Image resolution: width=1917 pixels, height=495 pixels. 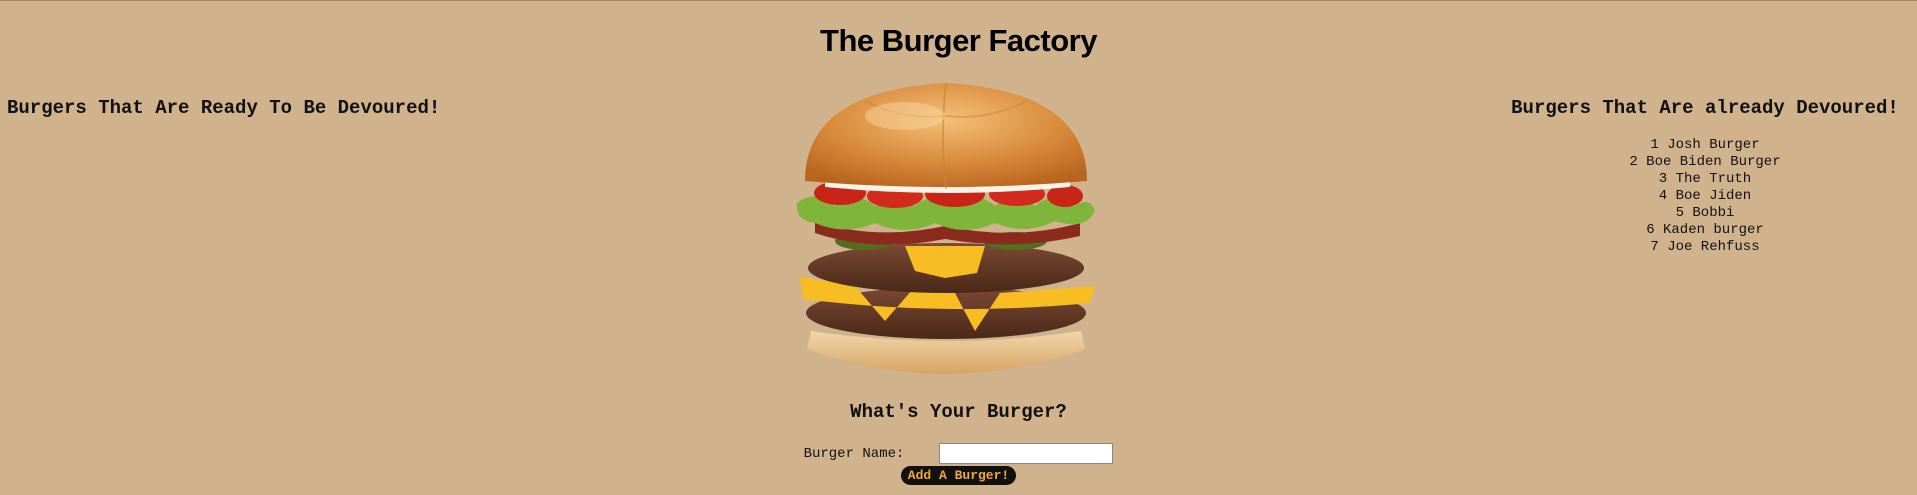 I want to click on list-item: 1 Josh Burger, so click(x=1705, y=145).